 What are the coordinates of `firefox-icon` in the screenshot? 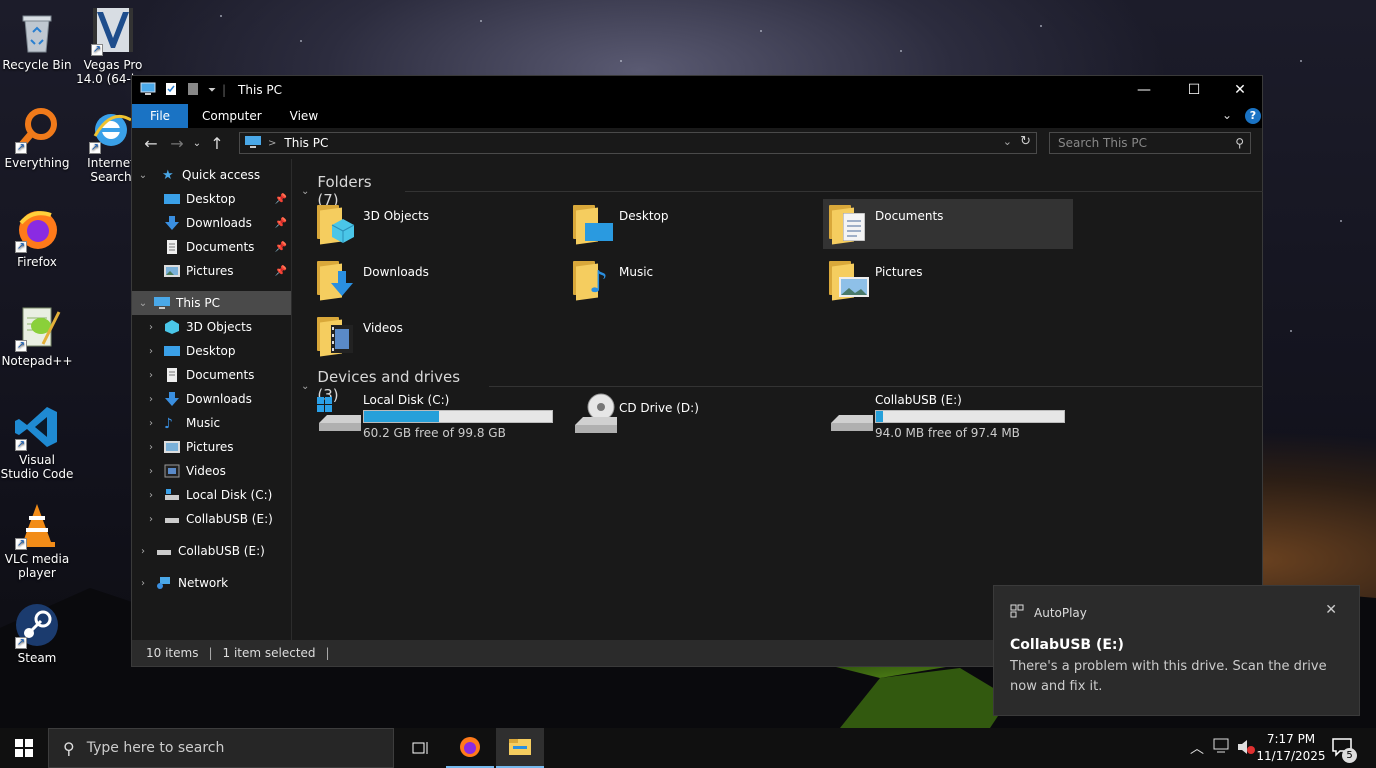 It's located at (470, 747).